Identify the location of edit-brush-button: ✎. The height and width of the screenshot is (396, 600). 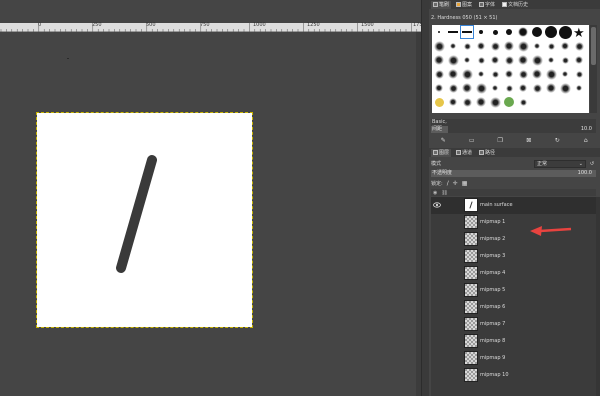
(443, 140).